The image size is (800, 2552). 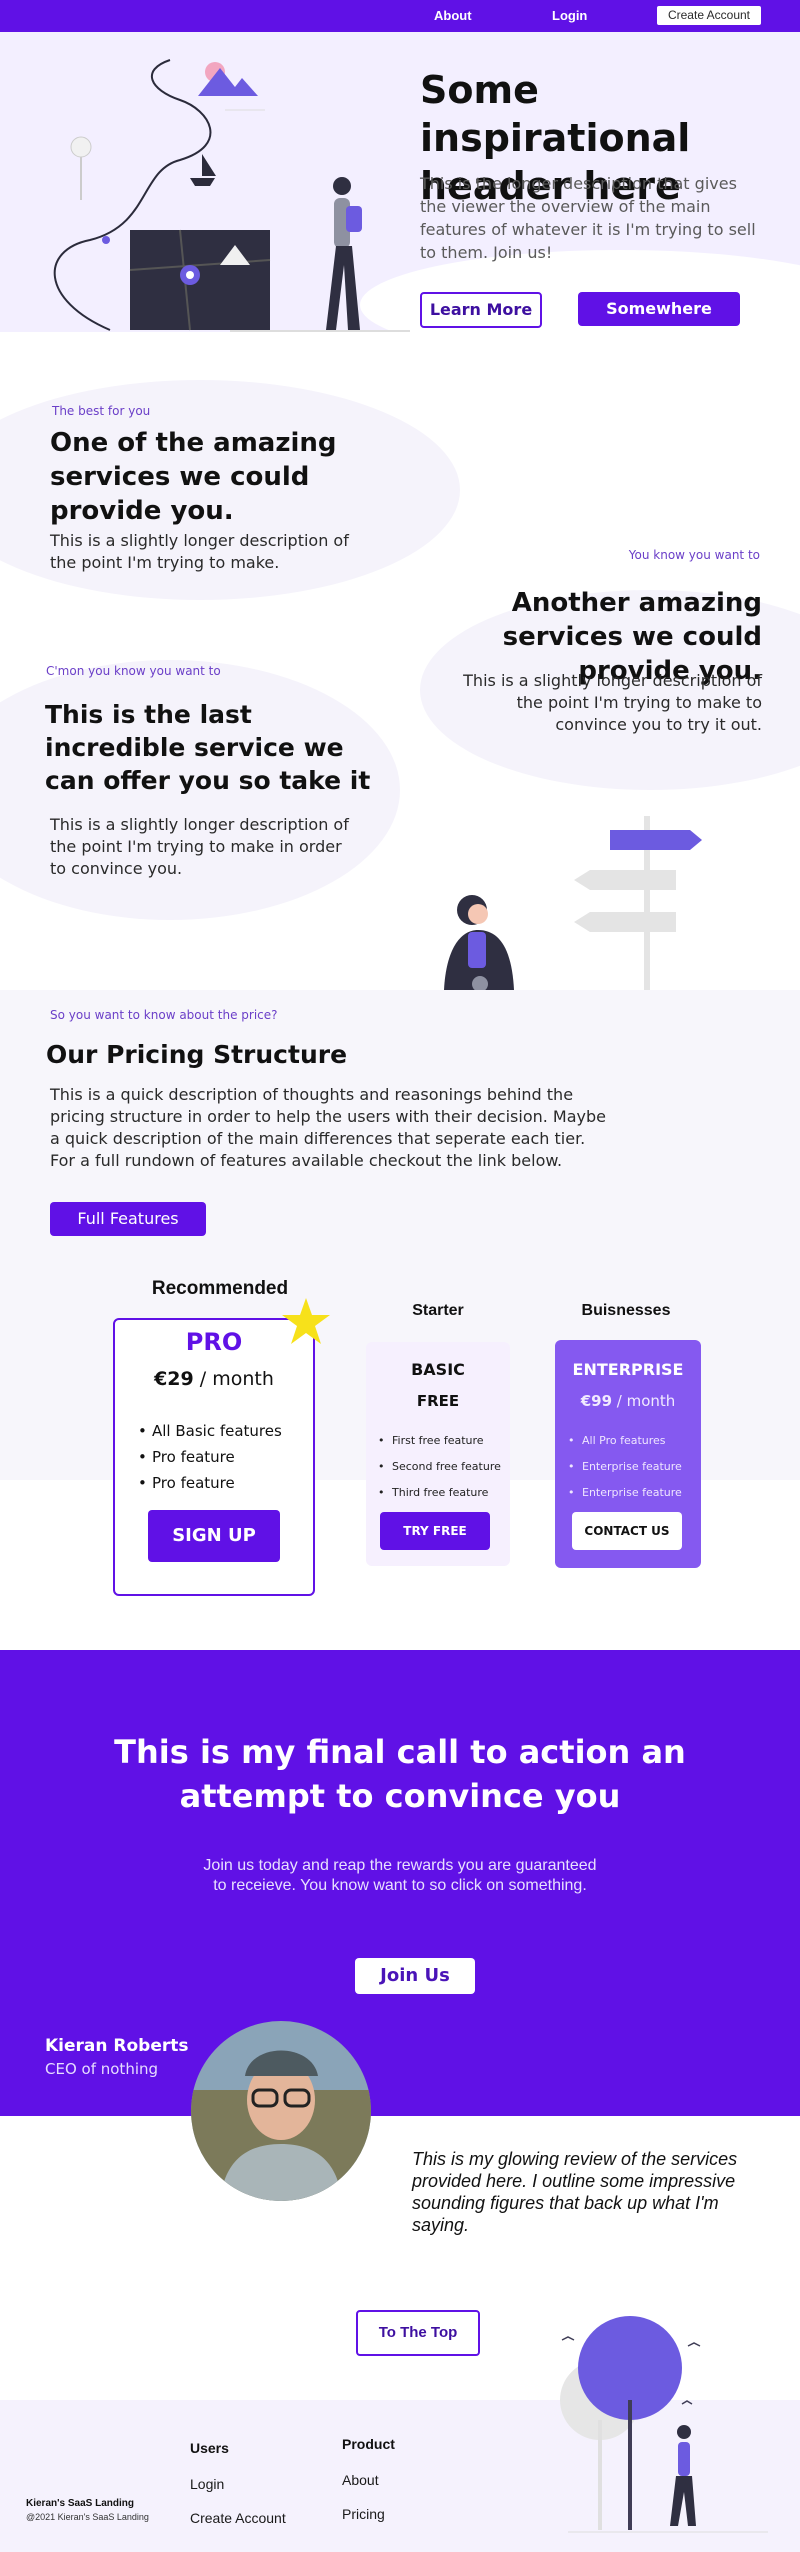 I want to click on enterprise-feature-item: All Pro features, so click(x=625, y=1441).